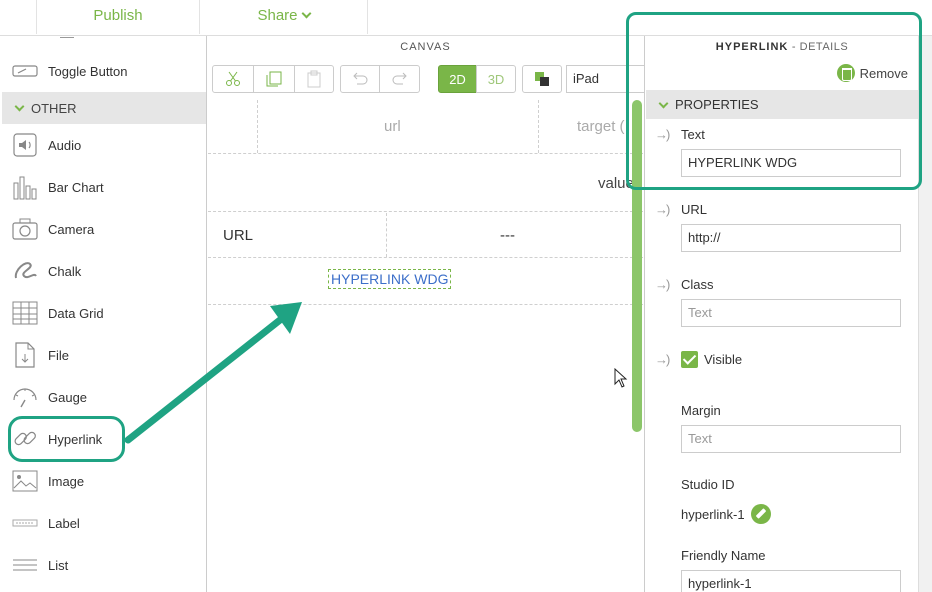 Image resolution: width=932 pixels, height=592 pixels. I want to click on visible-checkbox, so click(689, 359).